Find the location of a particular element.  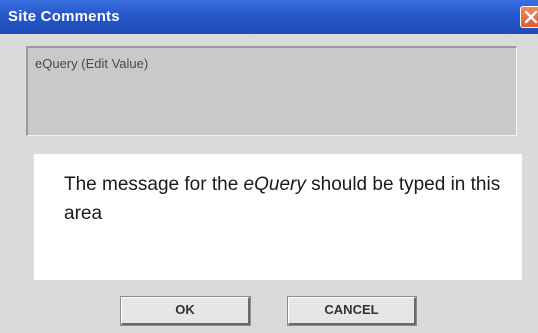

ok-button: OK is located at coordinates (185, 311).